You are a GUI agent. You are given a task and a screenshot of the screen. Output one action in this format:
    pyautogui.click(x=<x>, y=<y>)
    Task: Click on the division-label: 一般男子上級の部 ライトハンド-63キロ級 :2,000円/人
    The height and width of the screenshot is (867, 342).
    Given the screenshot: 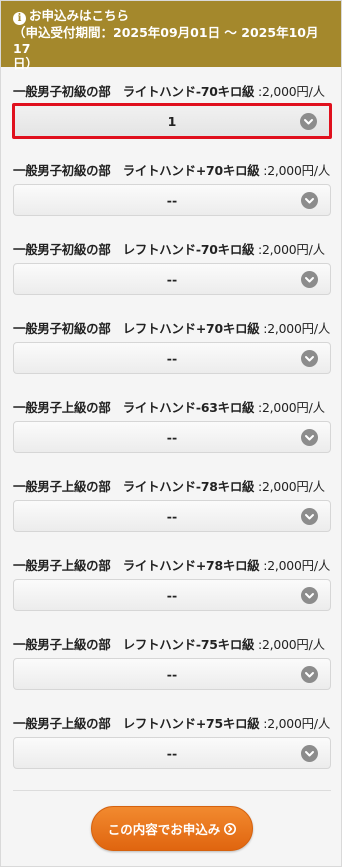 What is the action you would take?
    pyautogui.click(x=169, y=407)
    